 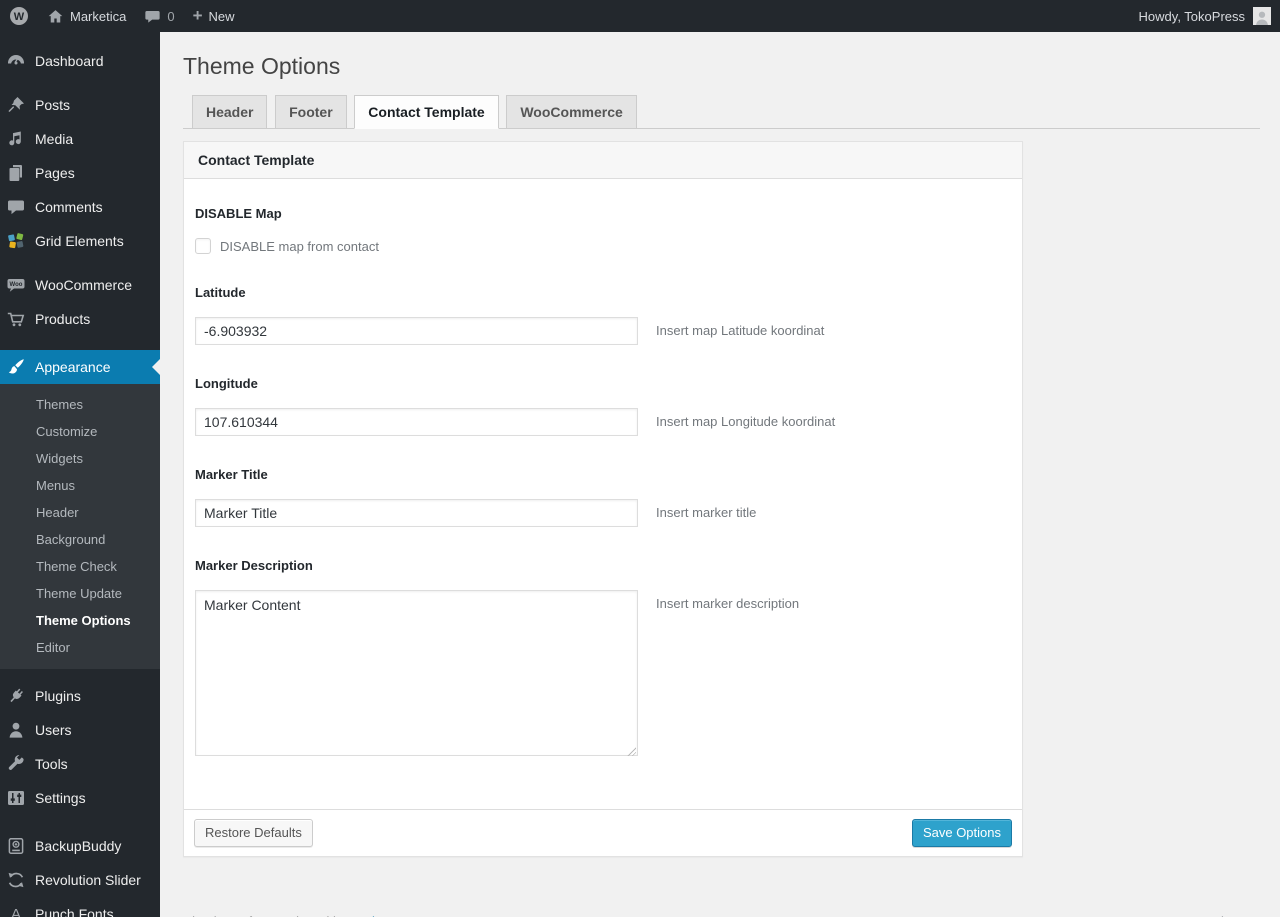 What do you see at coordinates (80, 764) in the screenshot?
I see `sidebar-item-tools: Tools` at bounding box center [80, 764].